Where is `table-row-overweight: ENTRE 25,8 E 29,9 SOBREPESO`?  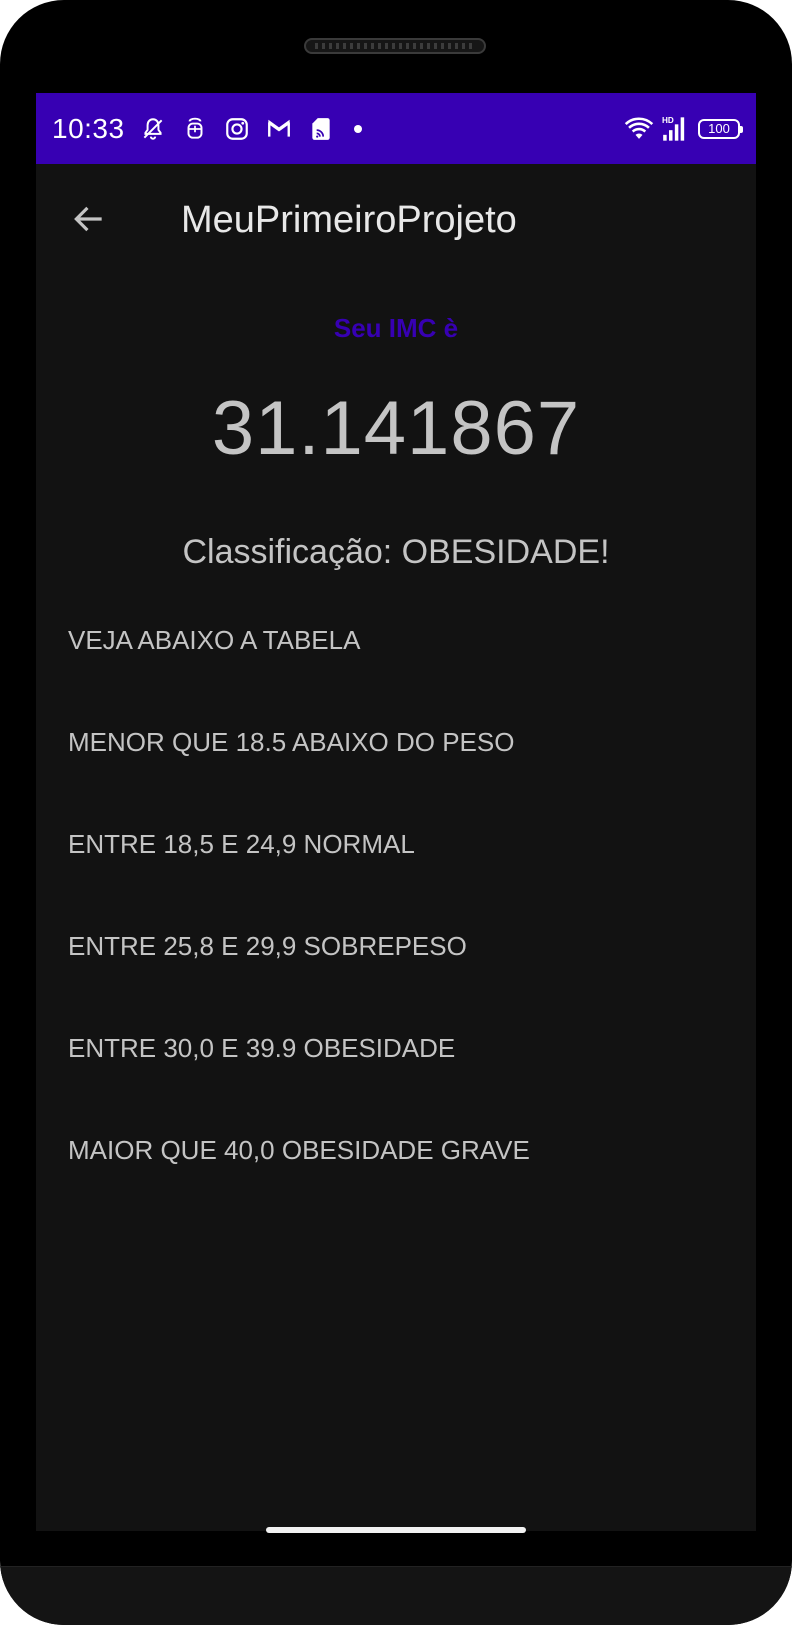 table-row-overweight: ENTRE 25,8 E 29,9 SOBREPESO is located at coordinates (267, 946).